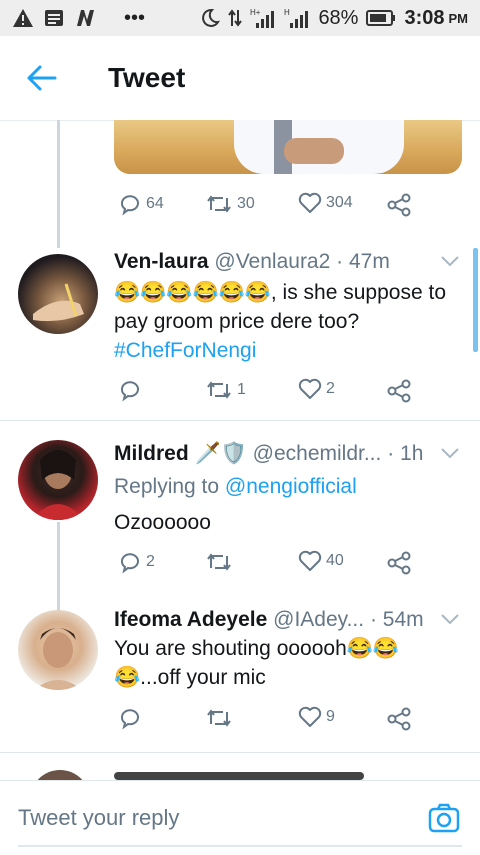  I want to click on retweet-count: 30, so click(246, 203).